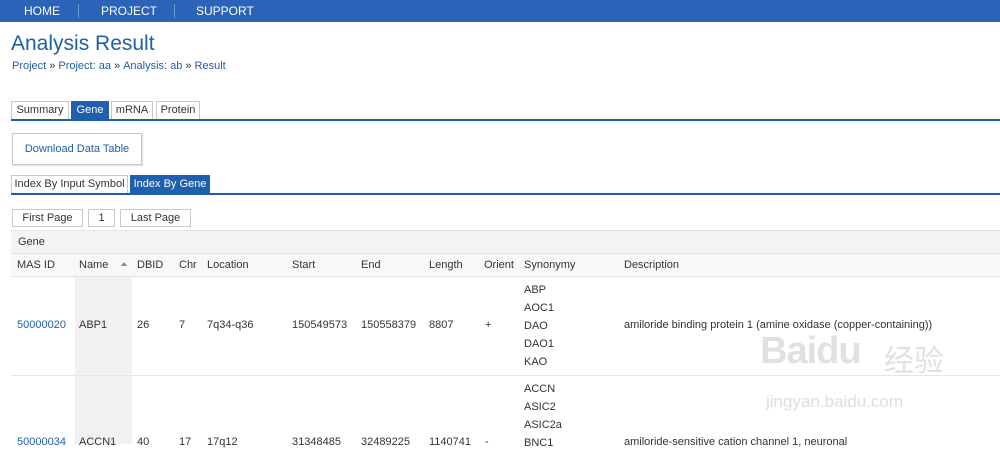  I want to click on gene-synonymy: ACCN ASIC2 ASIC2a BNC1, so click(543, 416).